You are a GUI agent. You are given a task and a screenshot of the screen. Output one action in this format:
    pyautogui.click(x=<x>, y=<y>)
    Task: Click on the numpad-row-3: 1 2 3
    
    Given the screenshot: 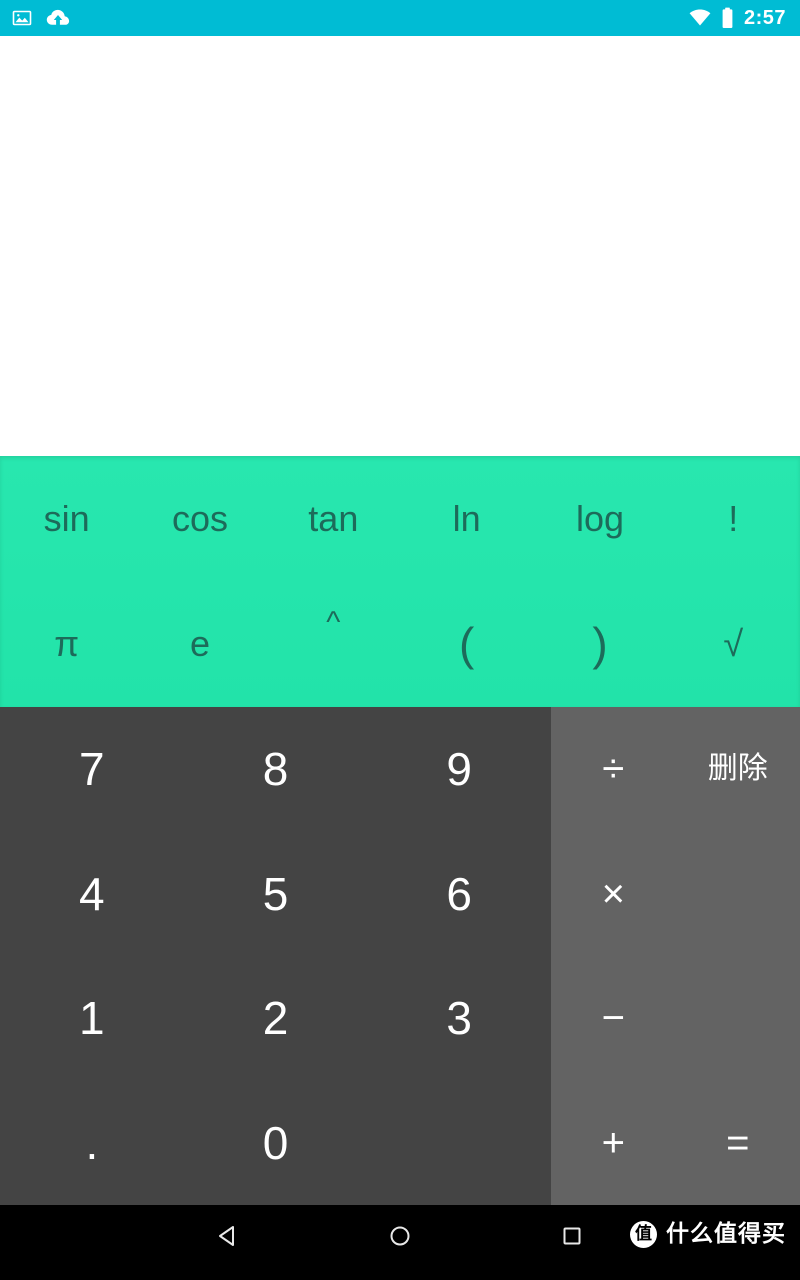 What is the action you would take?
    pyautogui.click(x=275, y=1018)
    